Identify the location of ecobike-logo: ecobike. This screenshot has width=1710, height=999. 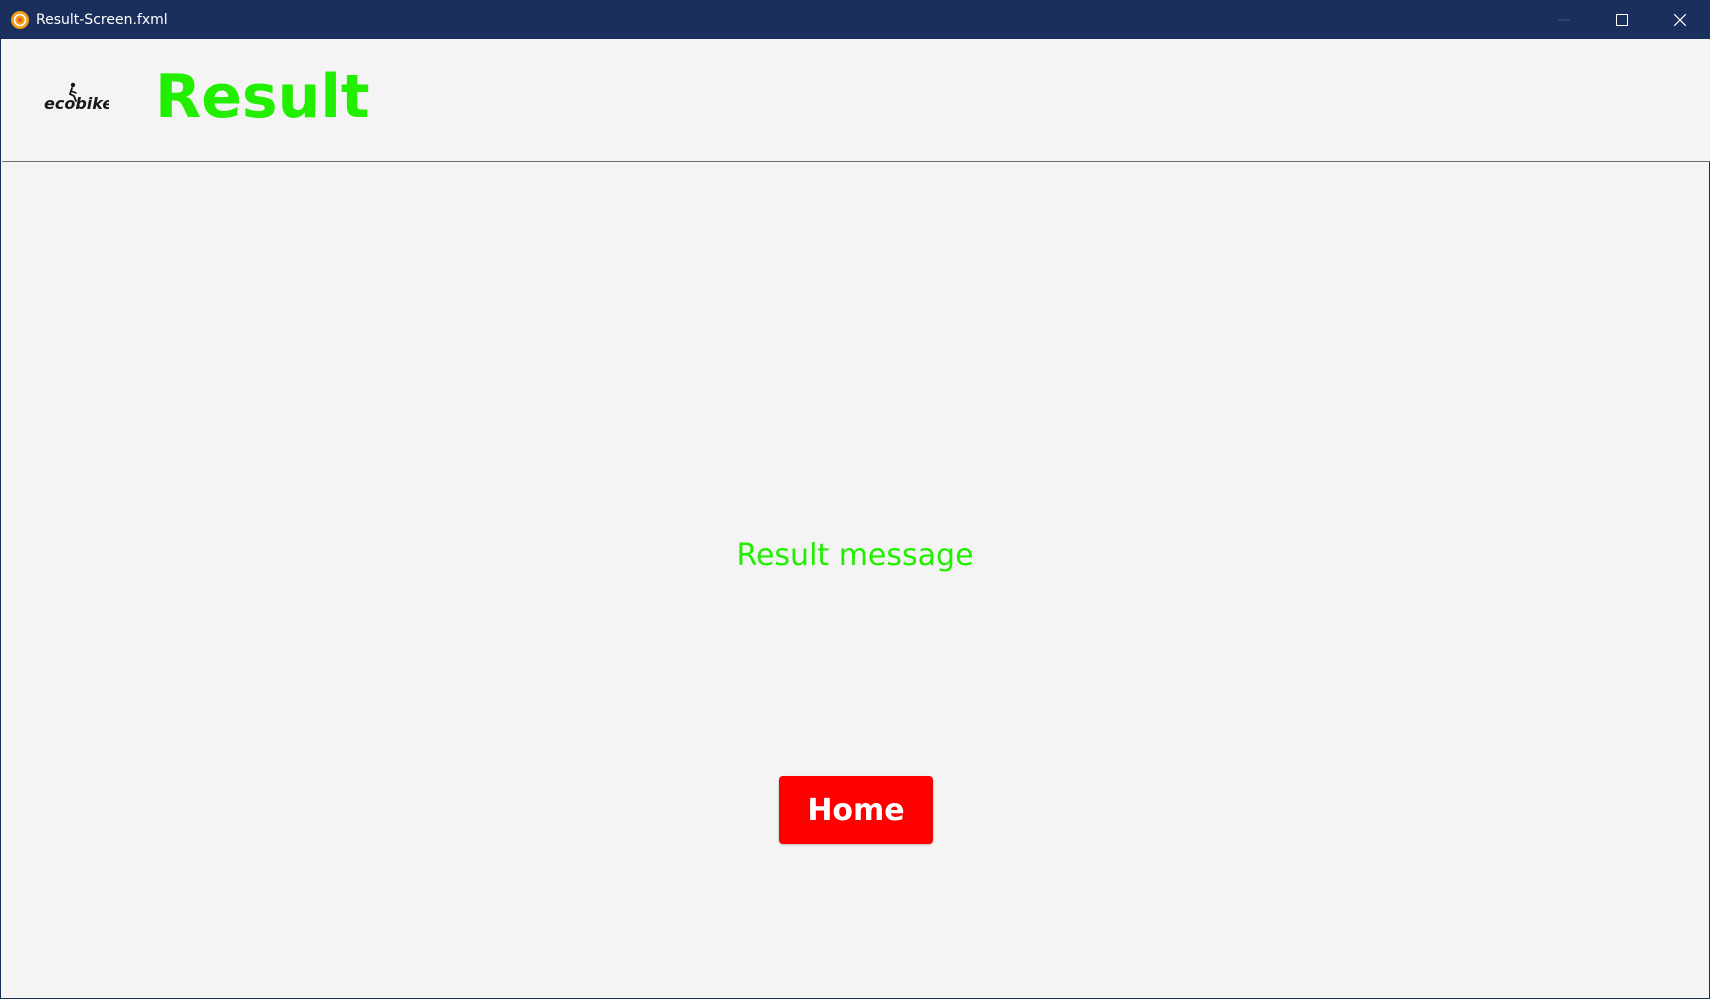
(76, 97).